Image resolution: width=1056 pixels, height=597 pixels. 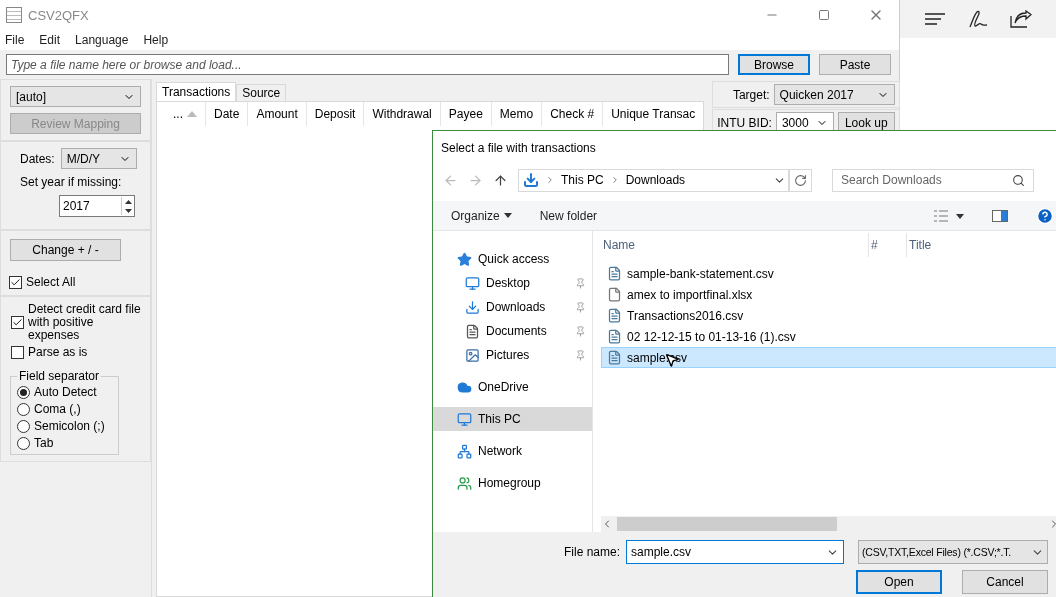 I want to click on nav-item: Desktop, so click(x=512, y=283).